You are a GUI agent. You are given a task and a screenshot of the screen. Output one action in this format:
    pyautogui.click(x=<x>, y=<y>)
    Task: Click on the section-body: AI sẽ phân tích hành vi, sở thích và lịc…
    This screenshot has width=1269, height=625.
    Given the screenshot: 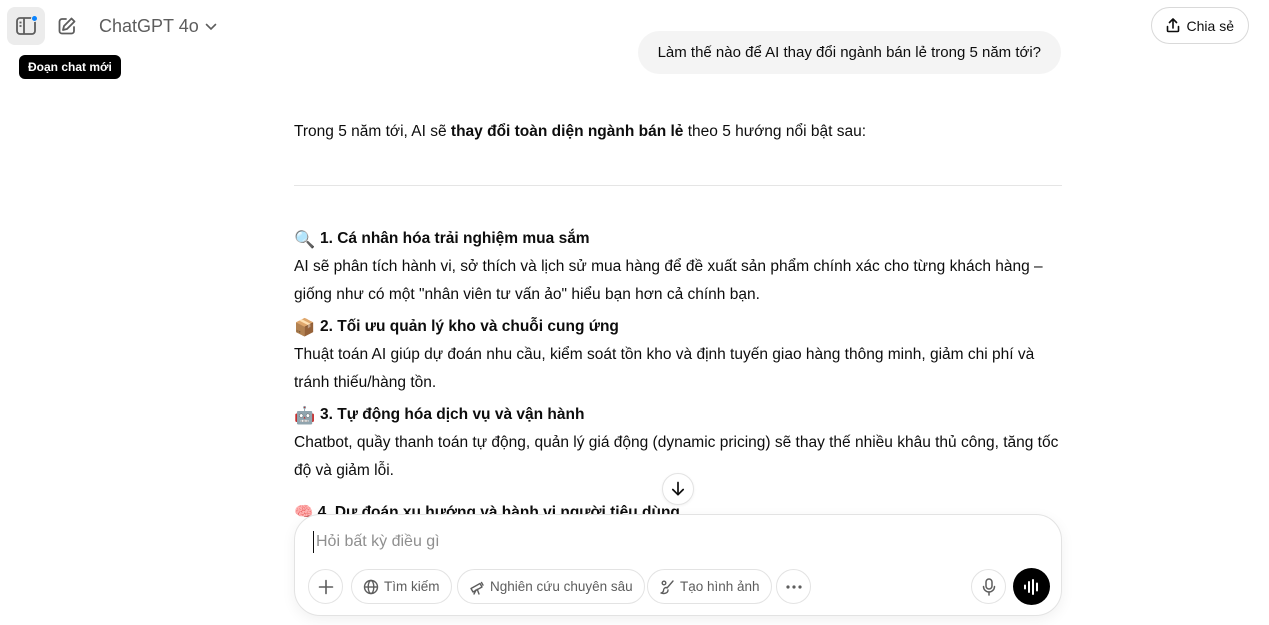 What is the action you would take?
    pyautogui.click(x=668, y=280)
    